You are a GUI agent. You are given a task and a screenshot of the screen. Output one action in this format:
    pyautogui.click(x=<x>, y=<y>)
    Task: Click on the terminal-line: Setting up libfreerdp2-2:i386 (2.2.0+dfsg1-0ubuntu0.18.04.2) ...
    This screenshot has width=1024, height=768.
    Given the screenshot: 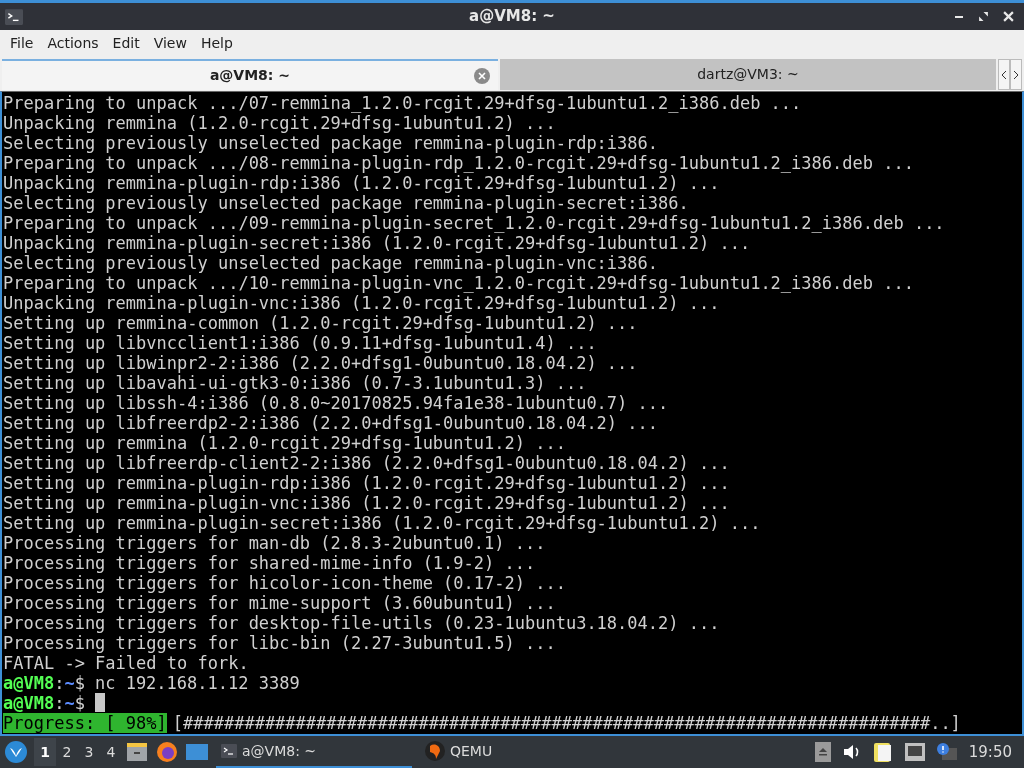 What is the action you would take?
    pyautogui.click(x=331, y=423)
    